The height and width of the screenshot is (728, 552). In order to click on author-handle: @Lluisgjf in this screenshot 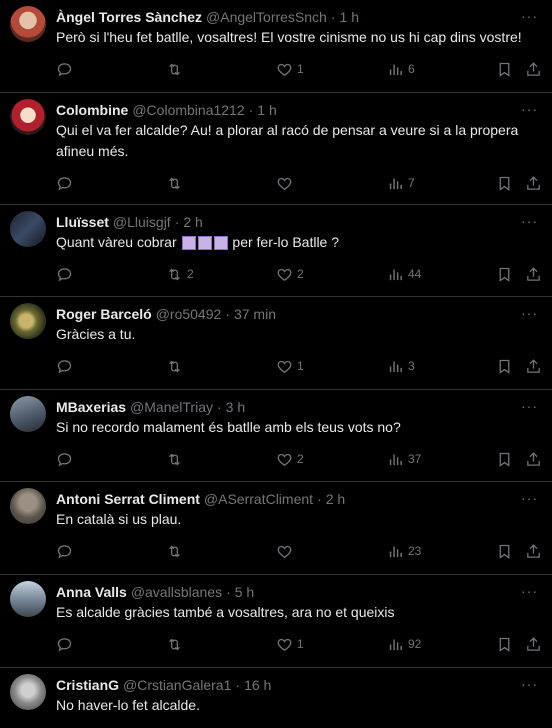, I will do `click(142, 222)`.